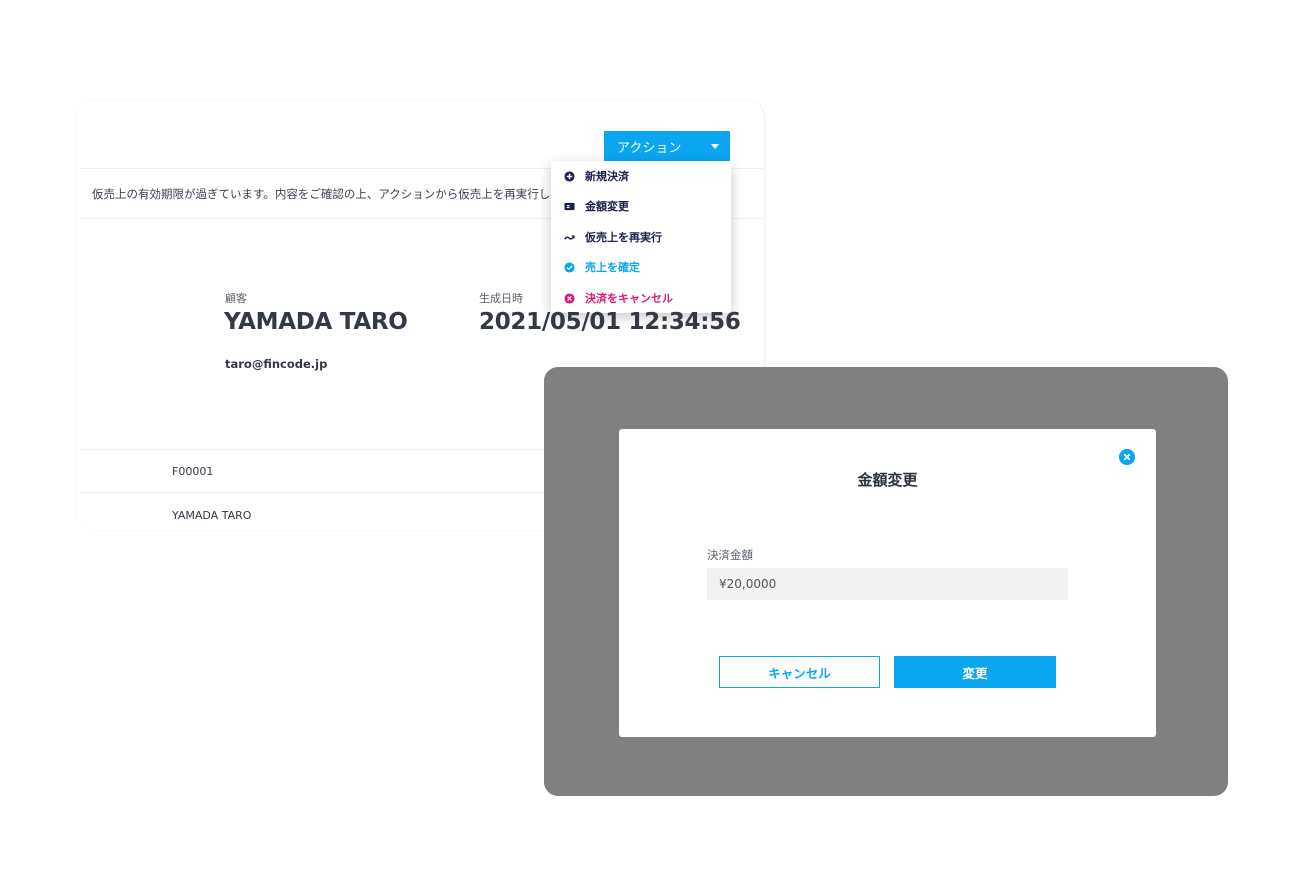  What do you see at coordinates (799, 672) in the screenshot?
I see `cancel-button: キャンセル` at bounding box center [799, 672].